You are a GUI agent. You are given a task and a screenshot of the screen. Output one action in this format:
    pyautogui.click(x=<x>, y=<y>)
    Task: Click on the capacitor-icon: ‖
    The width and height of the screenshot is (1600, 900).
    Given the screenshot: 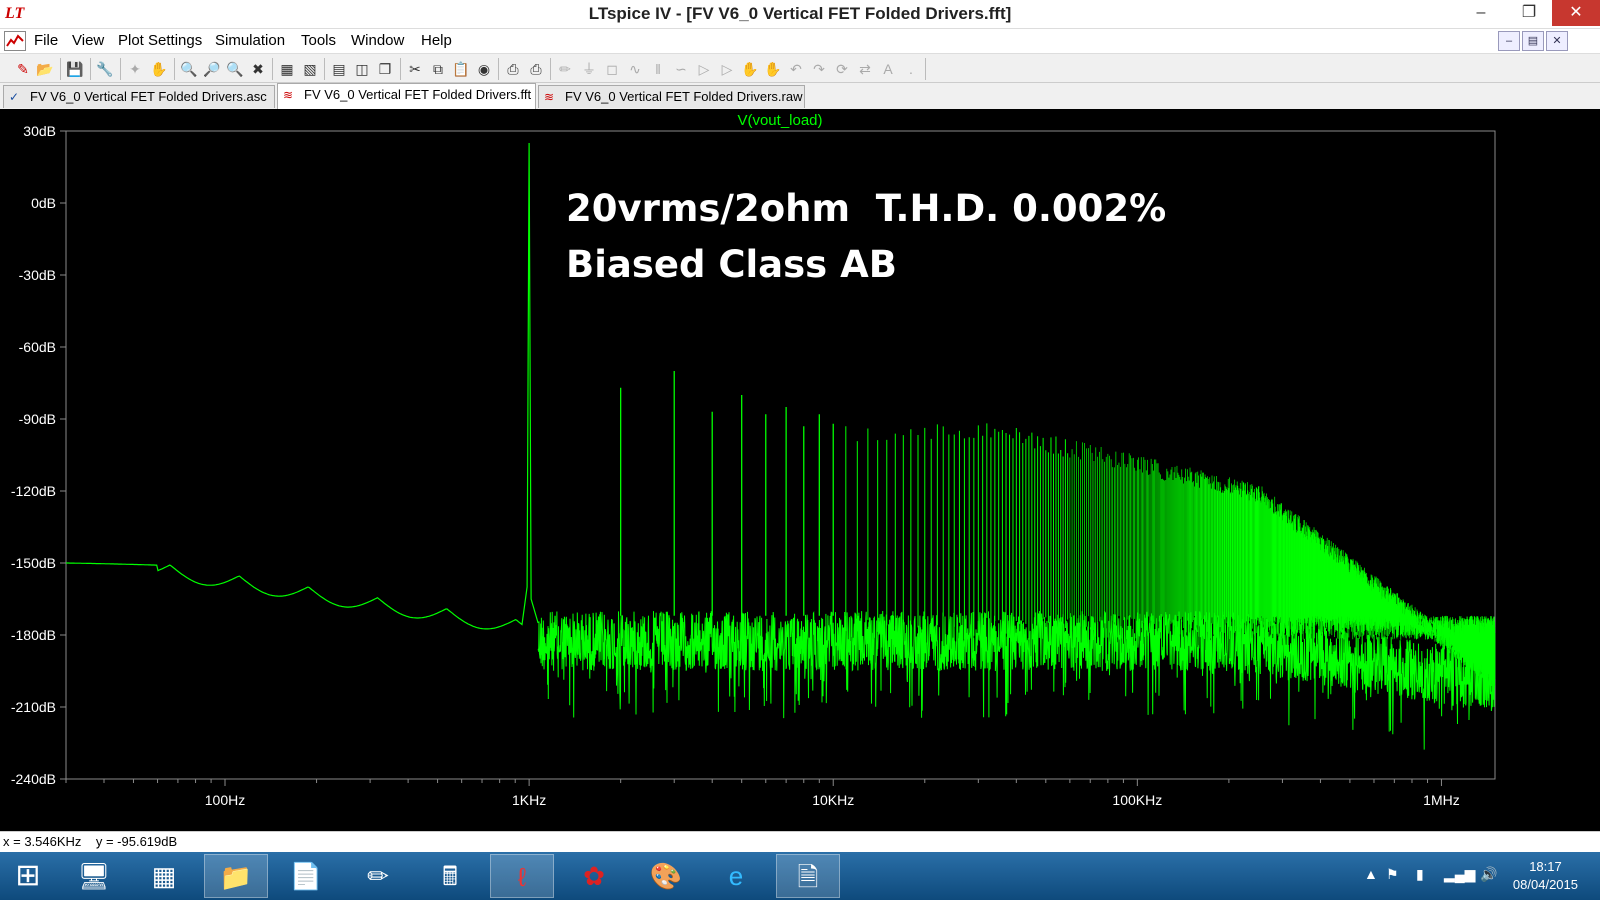 What is the action you would take?
    pyautogui.click(x=658, y=69)
    